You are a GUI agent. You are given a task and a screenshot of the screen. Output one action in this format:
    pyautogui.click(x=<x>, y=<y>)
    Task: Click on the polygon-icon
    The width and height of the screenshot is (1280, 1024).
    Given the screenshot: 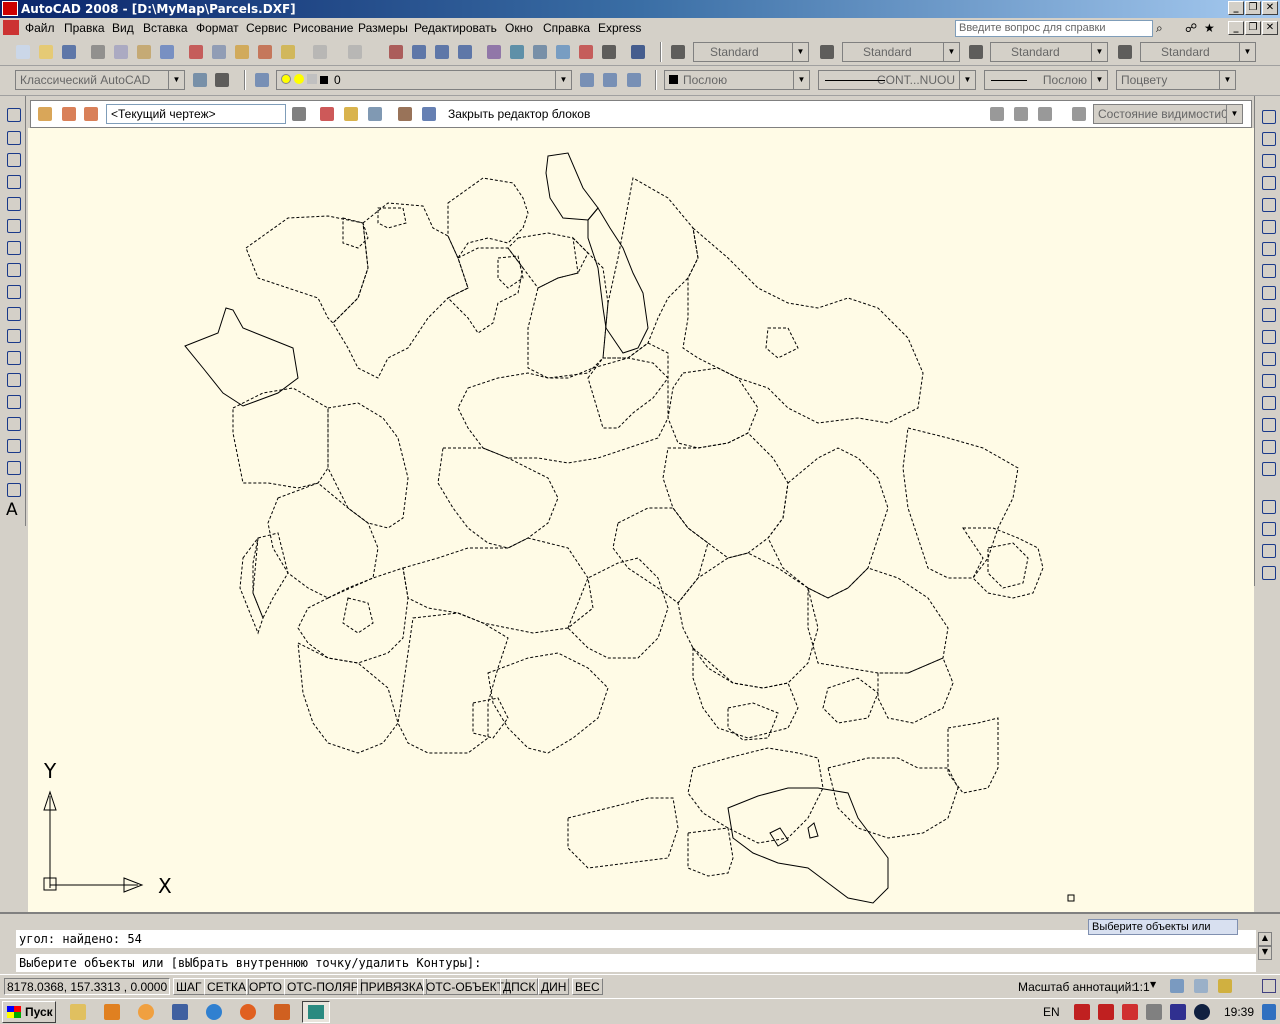 What is the action you would take?
    pyautogui.click(x=13, y=181)
    